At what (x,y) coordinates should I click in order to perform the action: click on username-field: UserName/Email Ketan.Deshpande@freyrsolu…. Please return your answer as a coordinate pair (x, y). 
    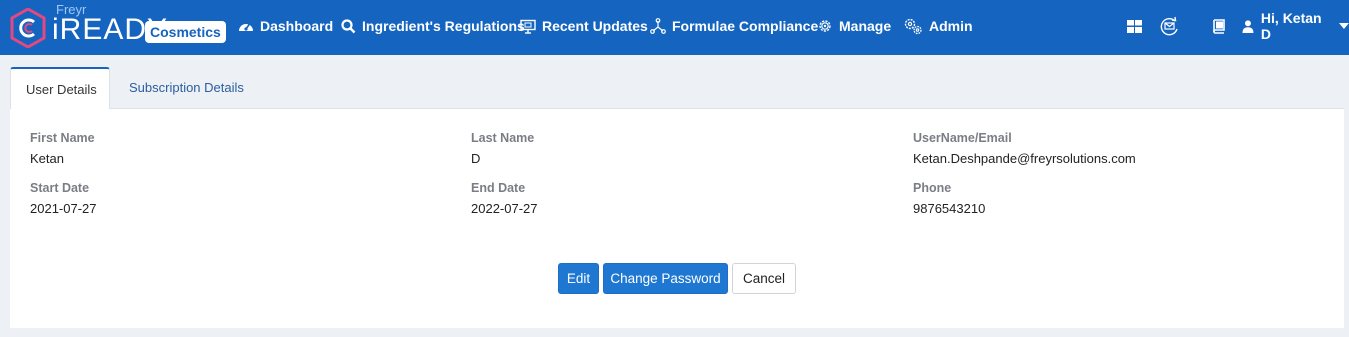
    Looking at the image, I should click on (1024, 148).